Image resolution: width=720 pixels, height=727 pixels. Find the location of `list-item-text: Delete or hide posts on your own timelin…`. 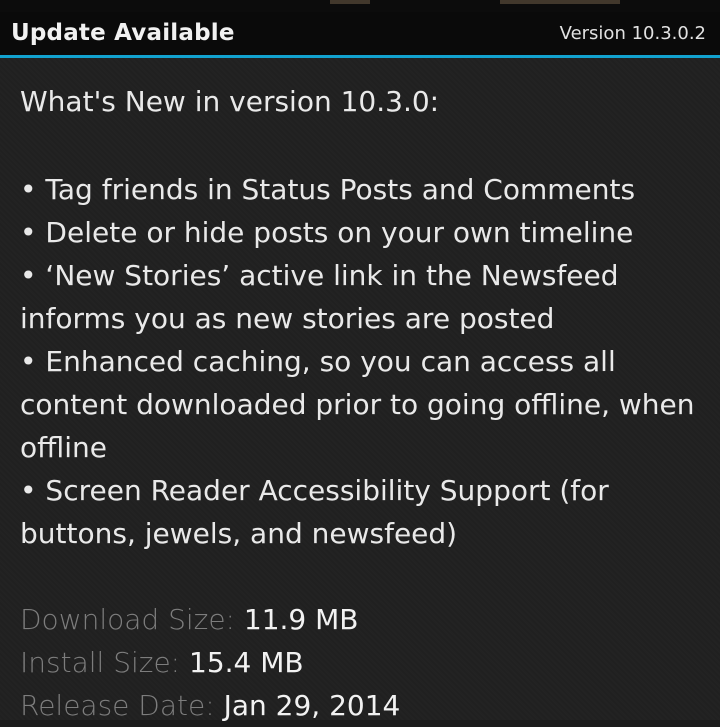

list-item-text: Delete or hide posts on your own timelin… is located at coordinates (339, 232).